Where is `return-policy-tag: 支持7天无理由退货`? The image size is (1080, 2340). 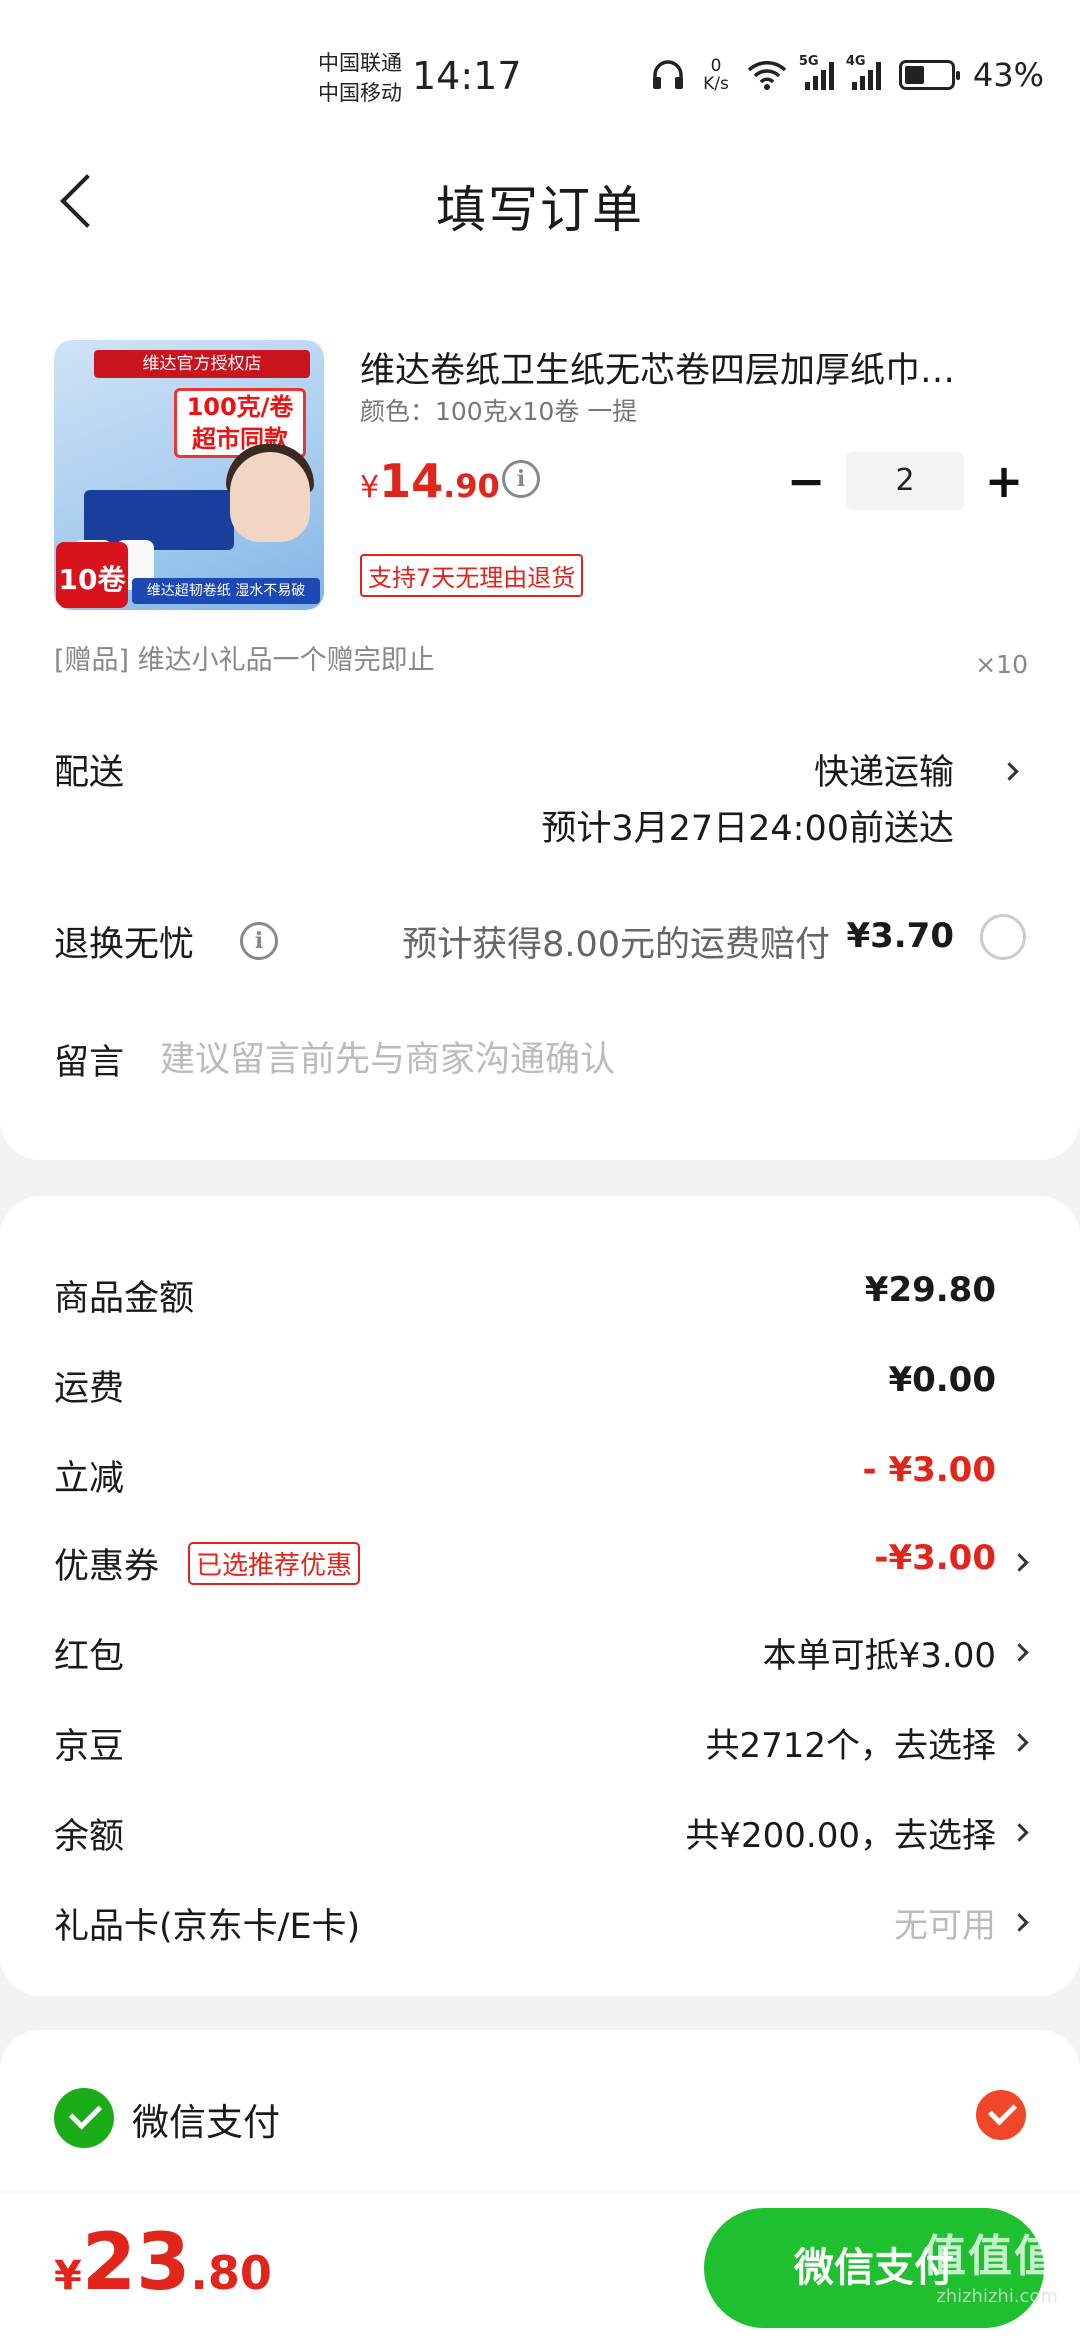 return-policy-tag: 支持7天无理由退货 is located at coordinates (472, 575).